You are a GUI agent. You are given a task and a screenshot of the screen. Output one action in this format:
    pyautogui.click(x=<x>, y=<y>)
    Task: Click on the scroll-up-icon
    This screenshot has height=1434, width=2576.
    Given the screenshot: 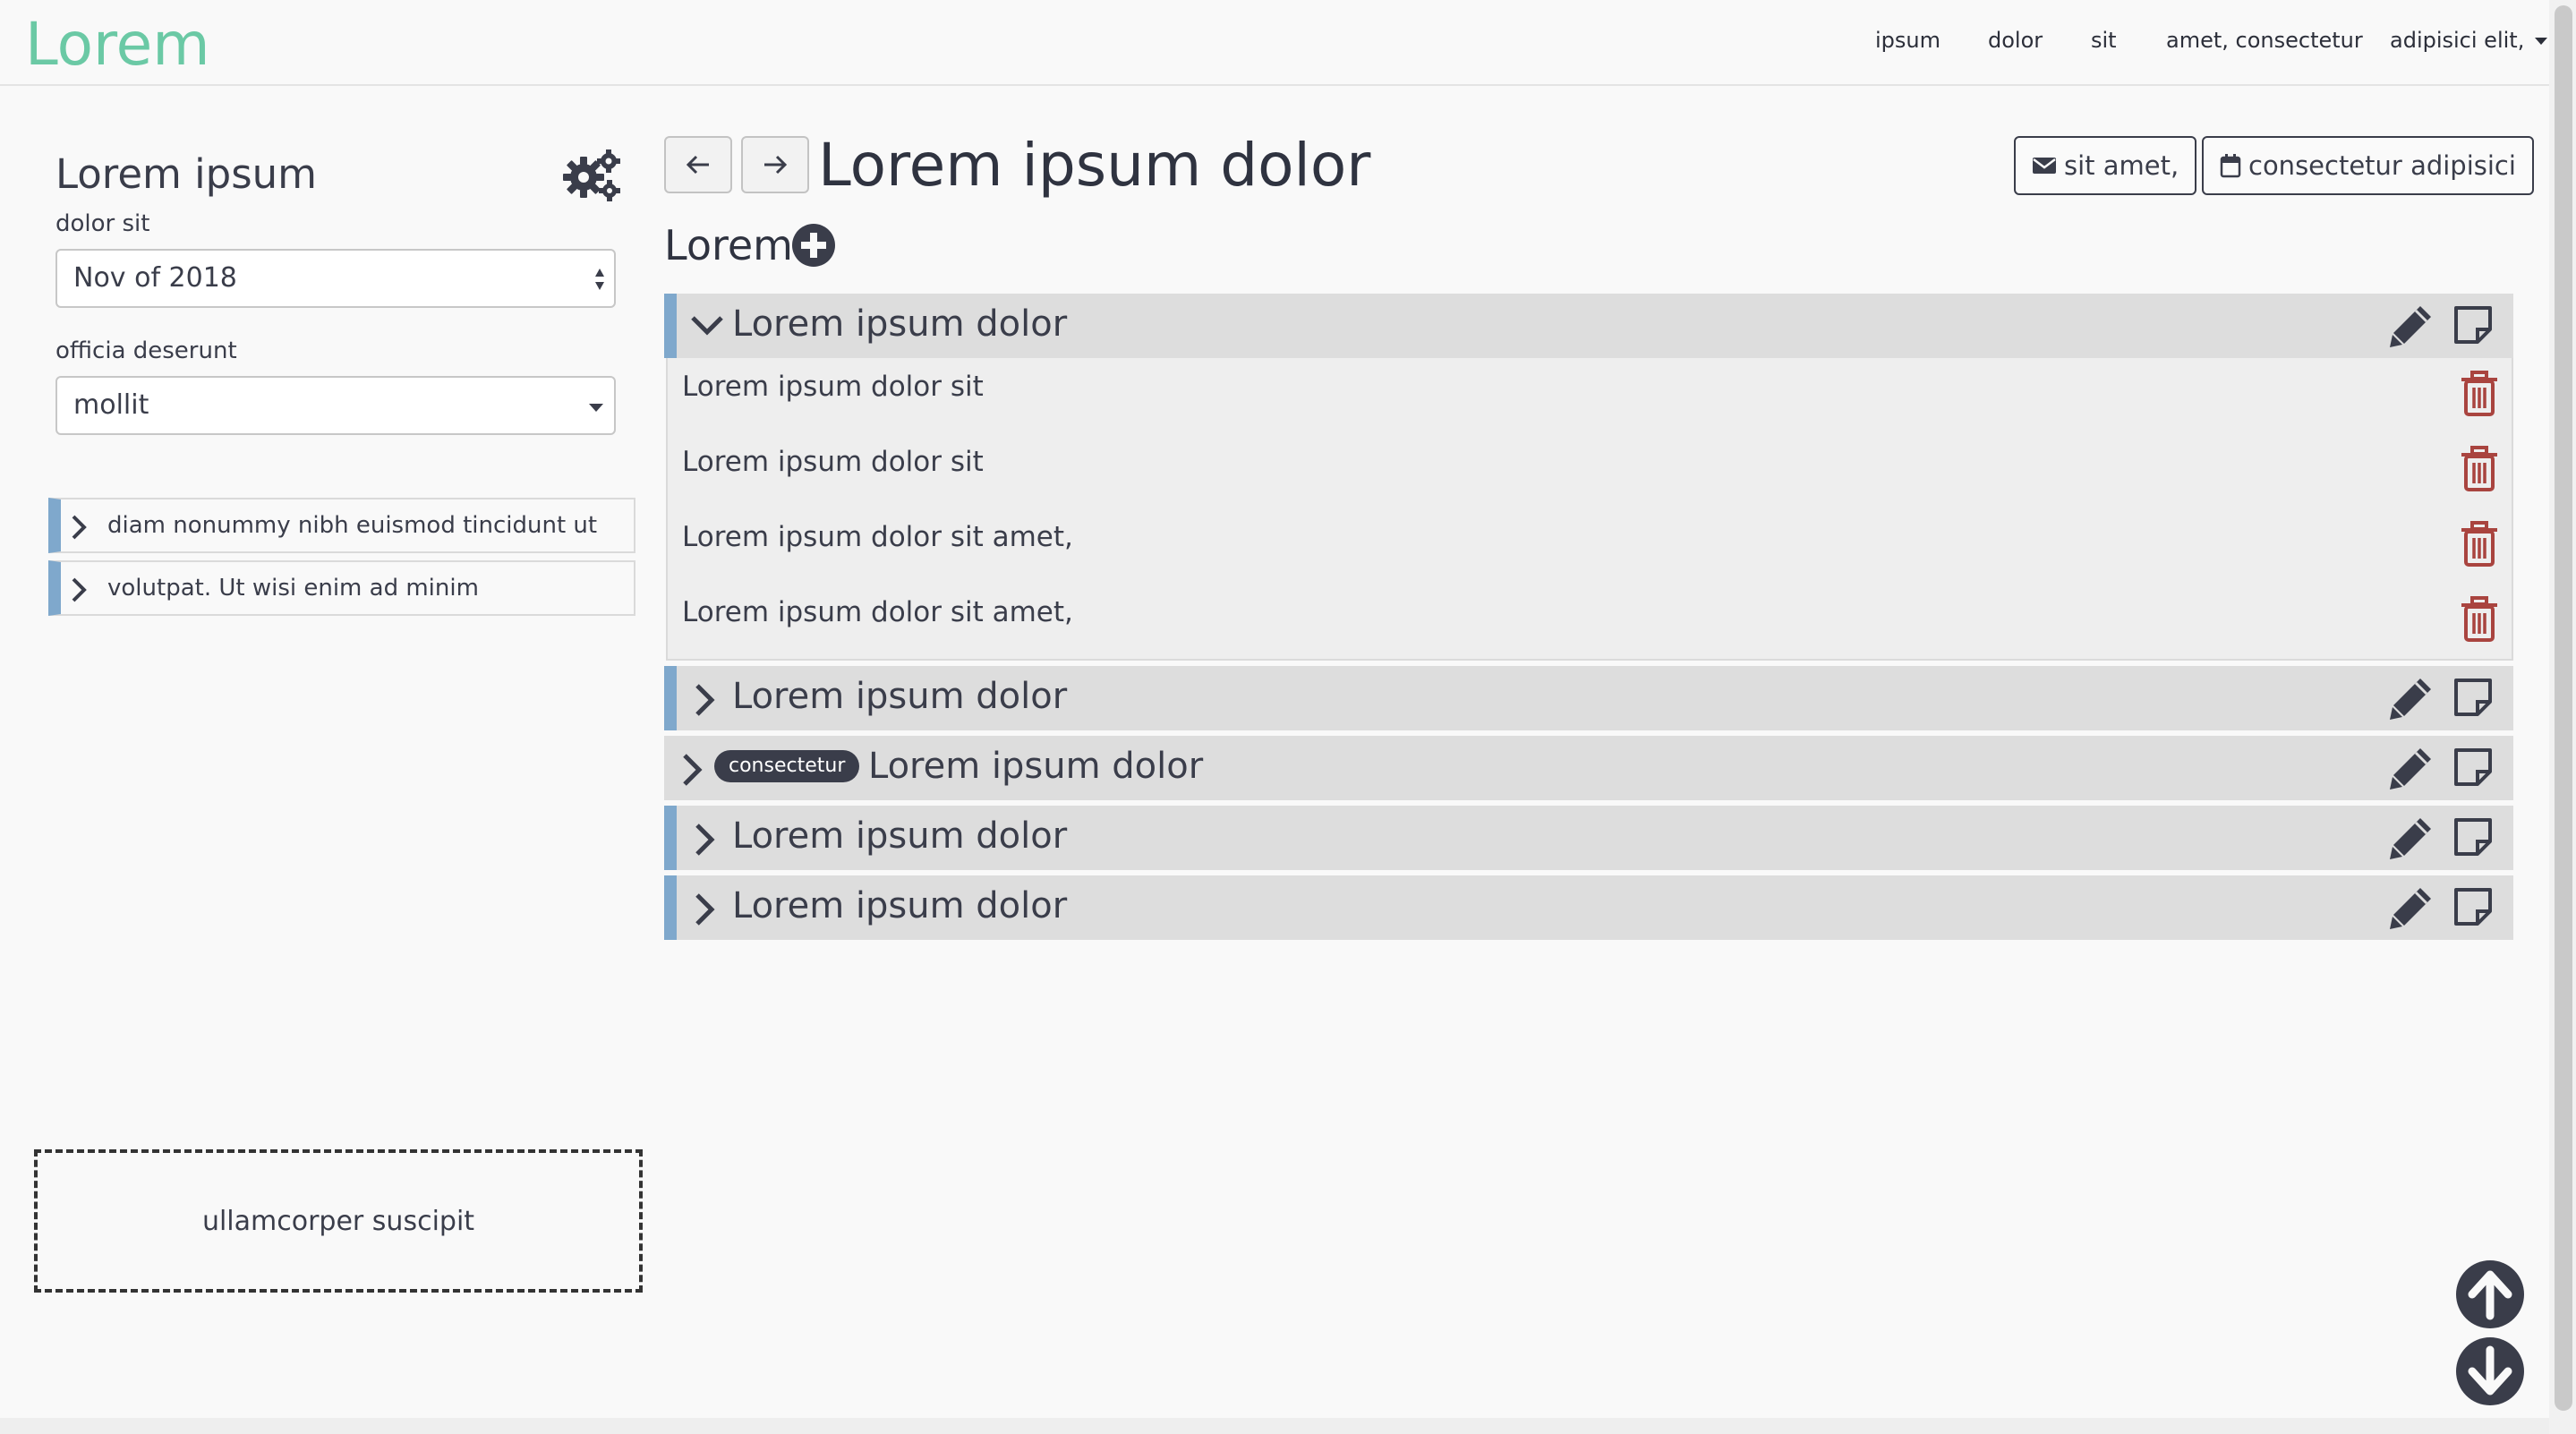 What is the action you would take?
    pyautogui.click(x=2490, y=1294)
    